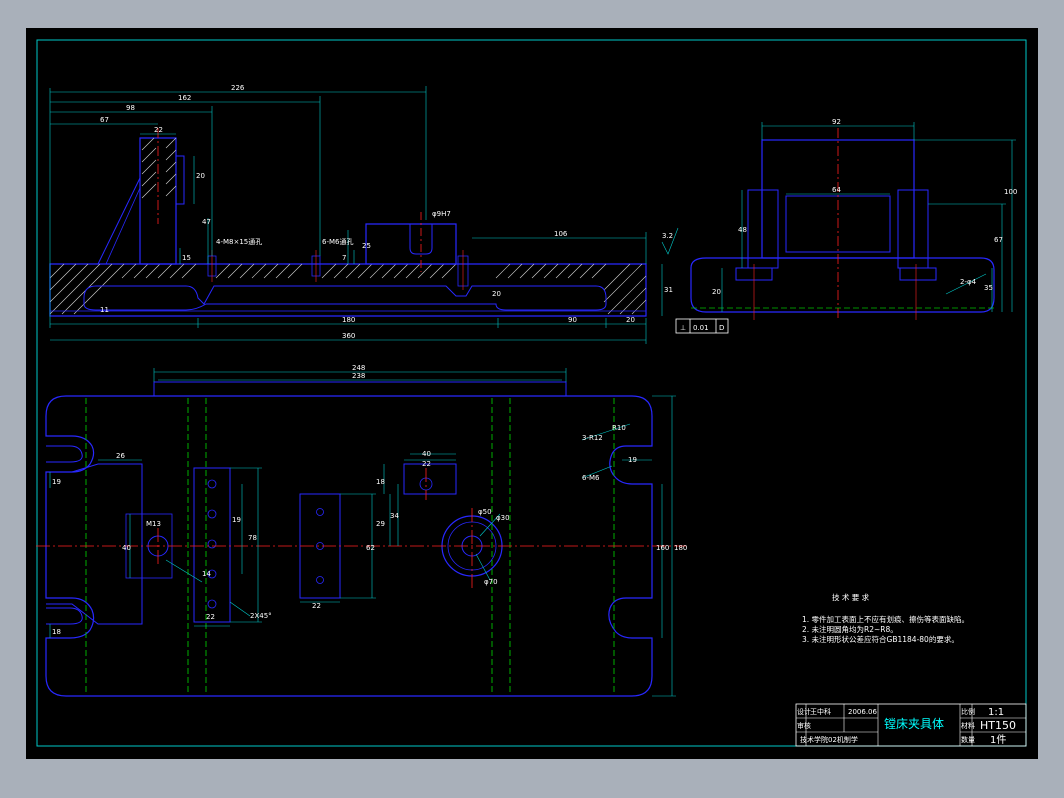  I want to click on side-dim-67: 67, so click(998, 240).